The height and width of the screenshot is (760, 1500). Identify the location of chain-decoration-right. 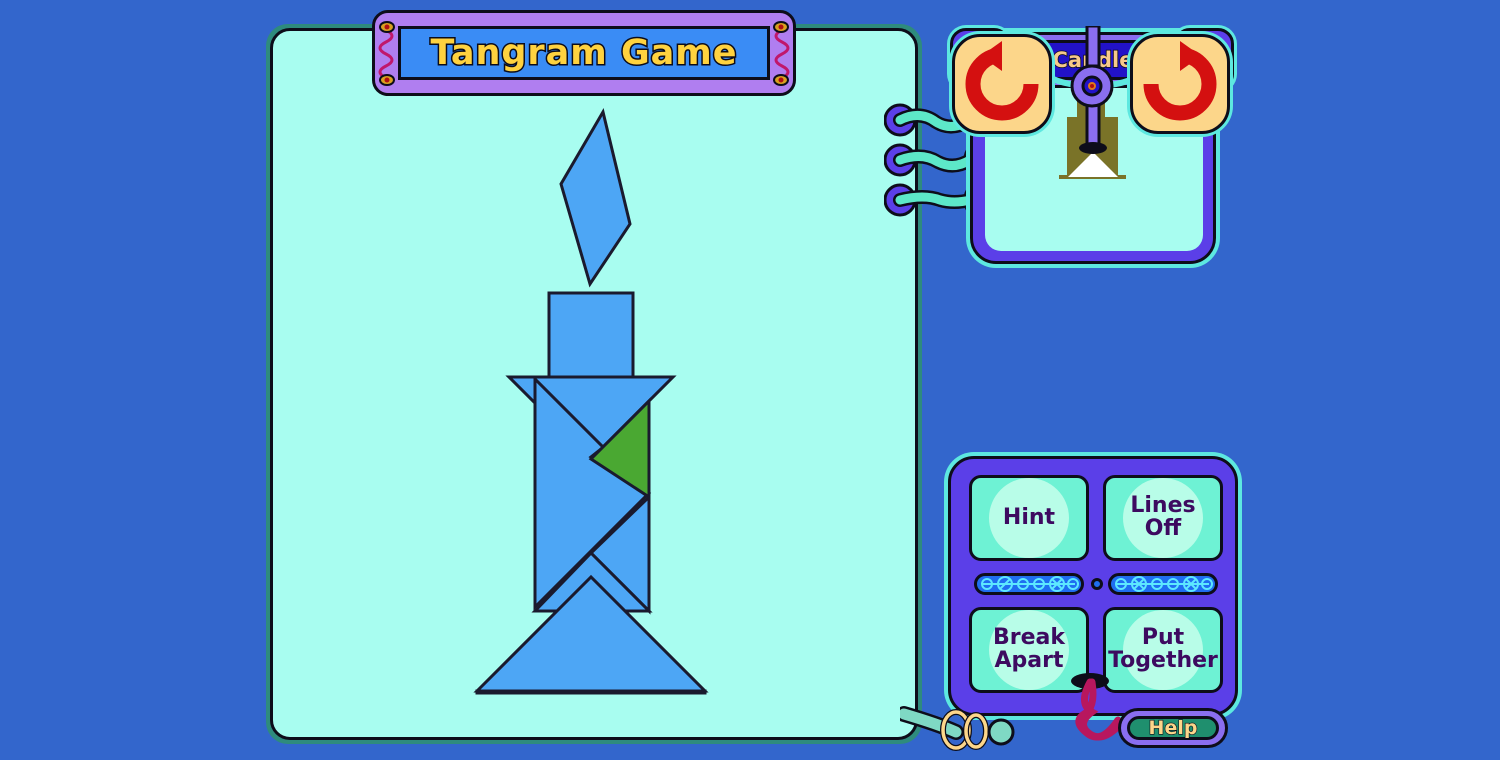
(1163, 584).